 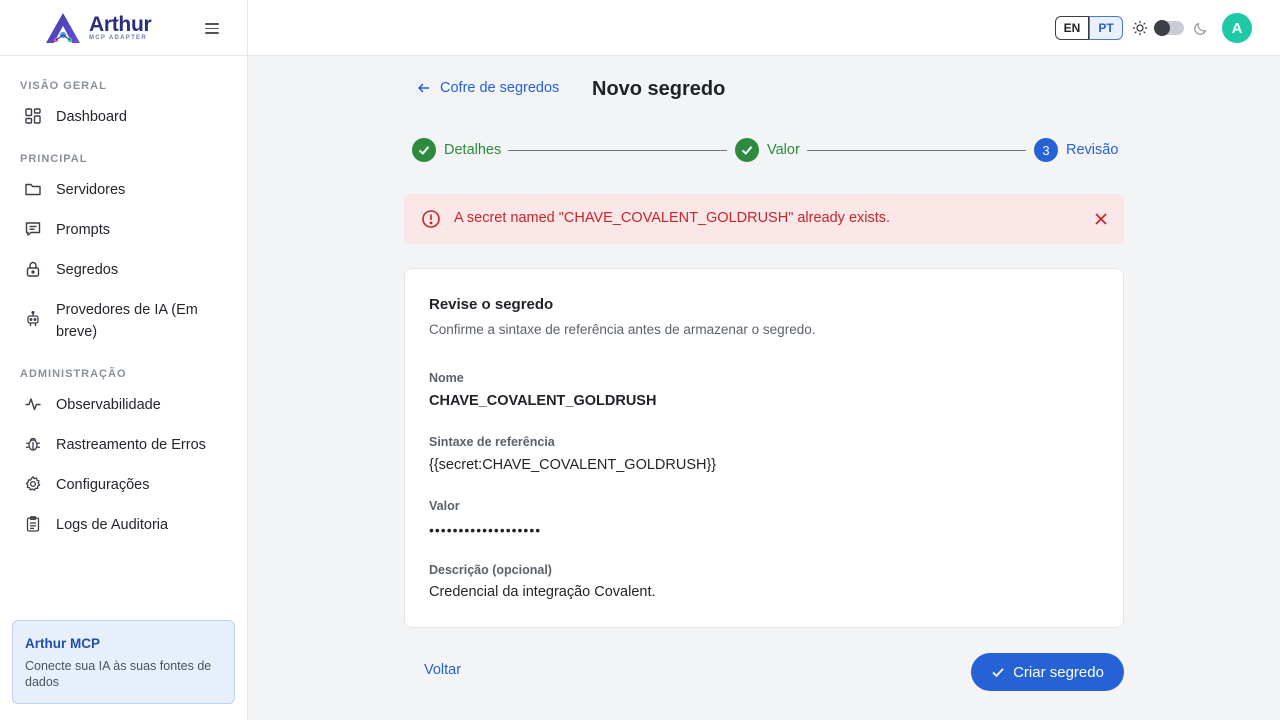 I want to click on sidebar-item-observability: Observabilidade, so click(x=92, y=405).